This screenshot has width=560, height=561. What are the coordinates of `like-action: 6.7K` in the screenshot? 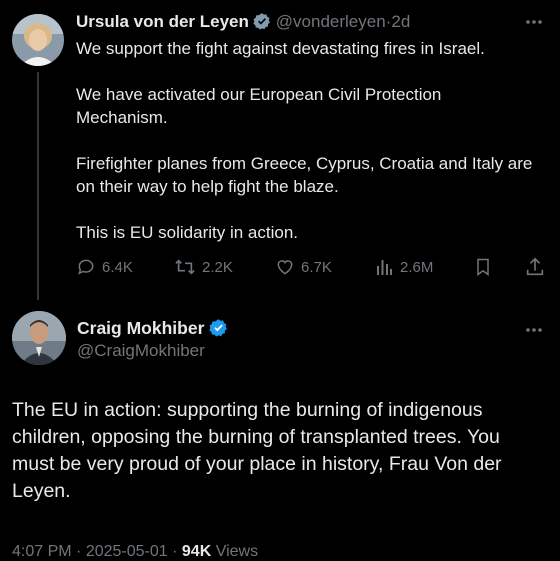 It's located at (303, 267).